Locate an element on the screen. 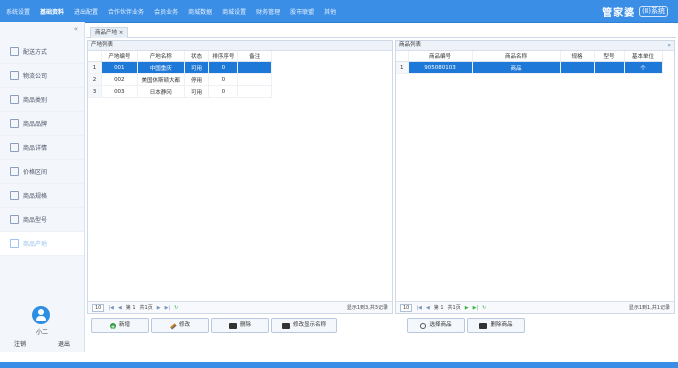  pager-info: 显示1到3,共3记录 is located at coordinates (367, 308).